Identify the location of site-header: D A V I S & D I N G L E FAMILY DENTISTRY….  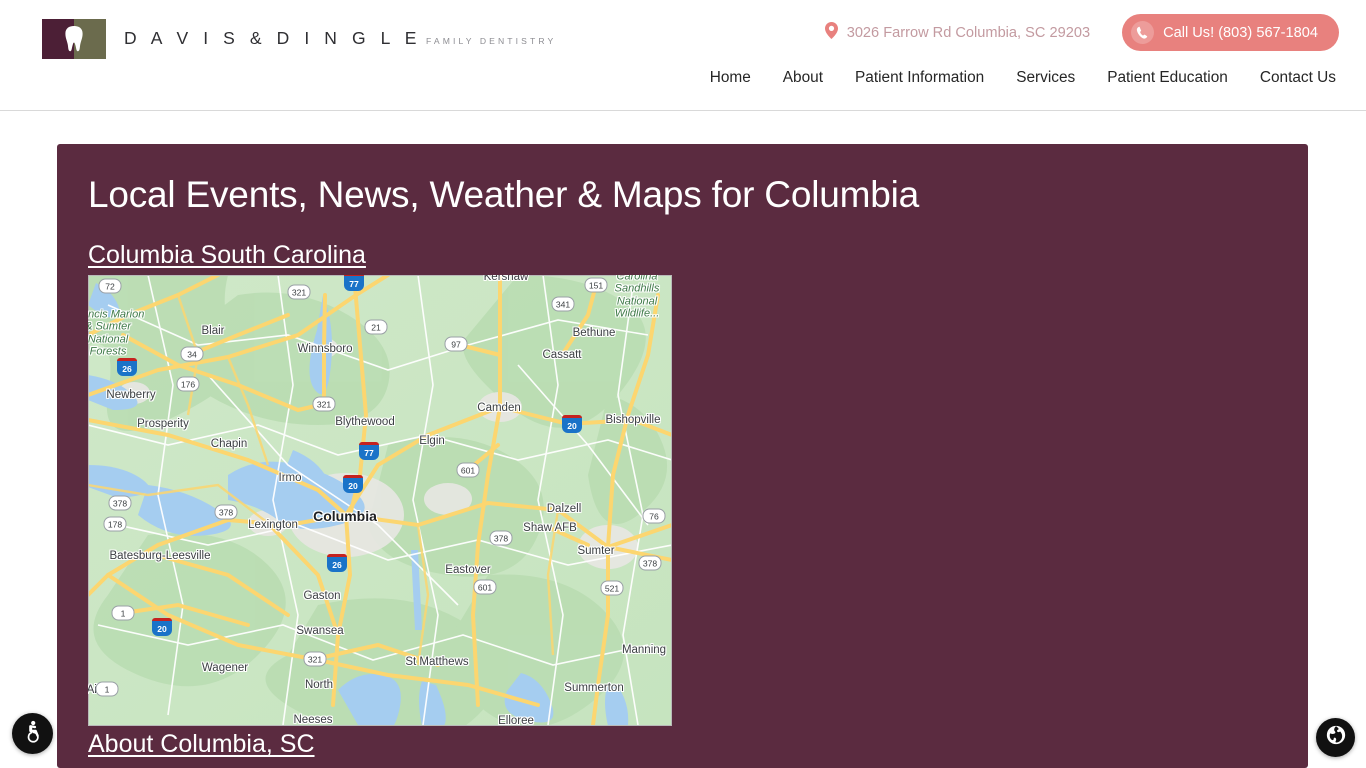
(683, 55).